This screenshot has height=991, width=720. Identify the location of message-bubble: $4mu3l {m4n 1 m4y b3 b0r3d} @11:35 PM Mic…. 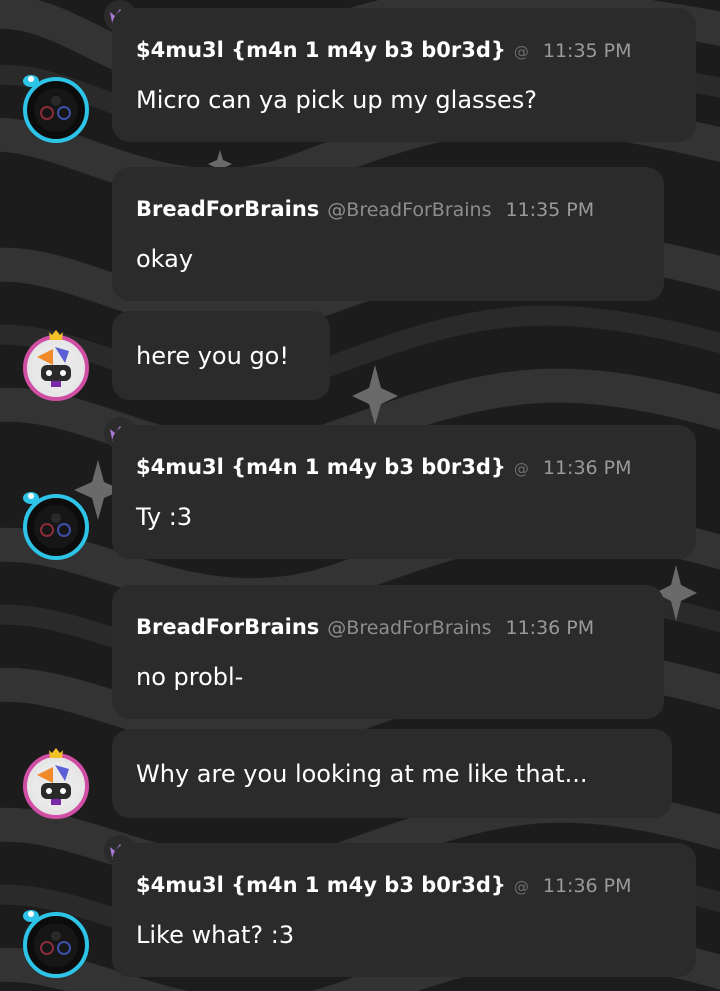
(404, 75).